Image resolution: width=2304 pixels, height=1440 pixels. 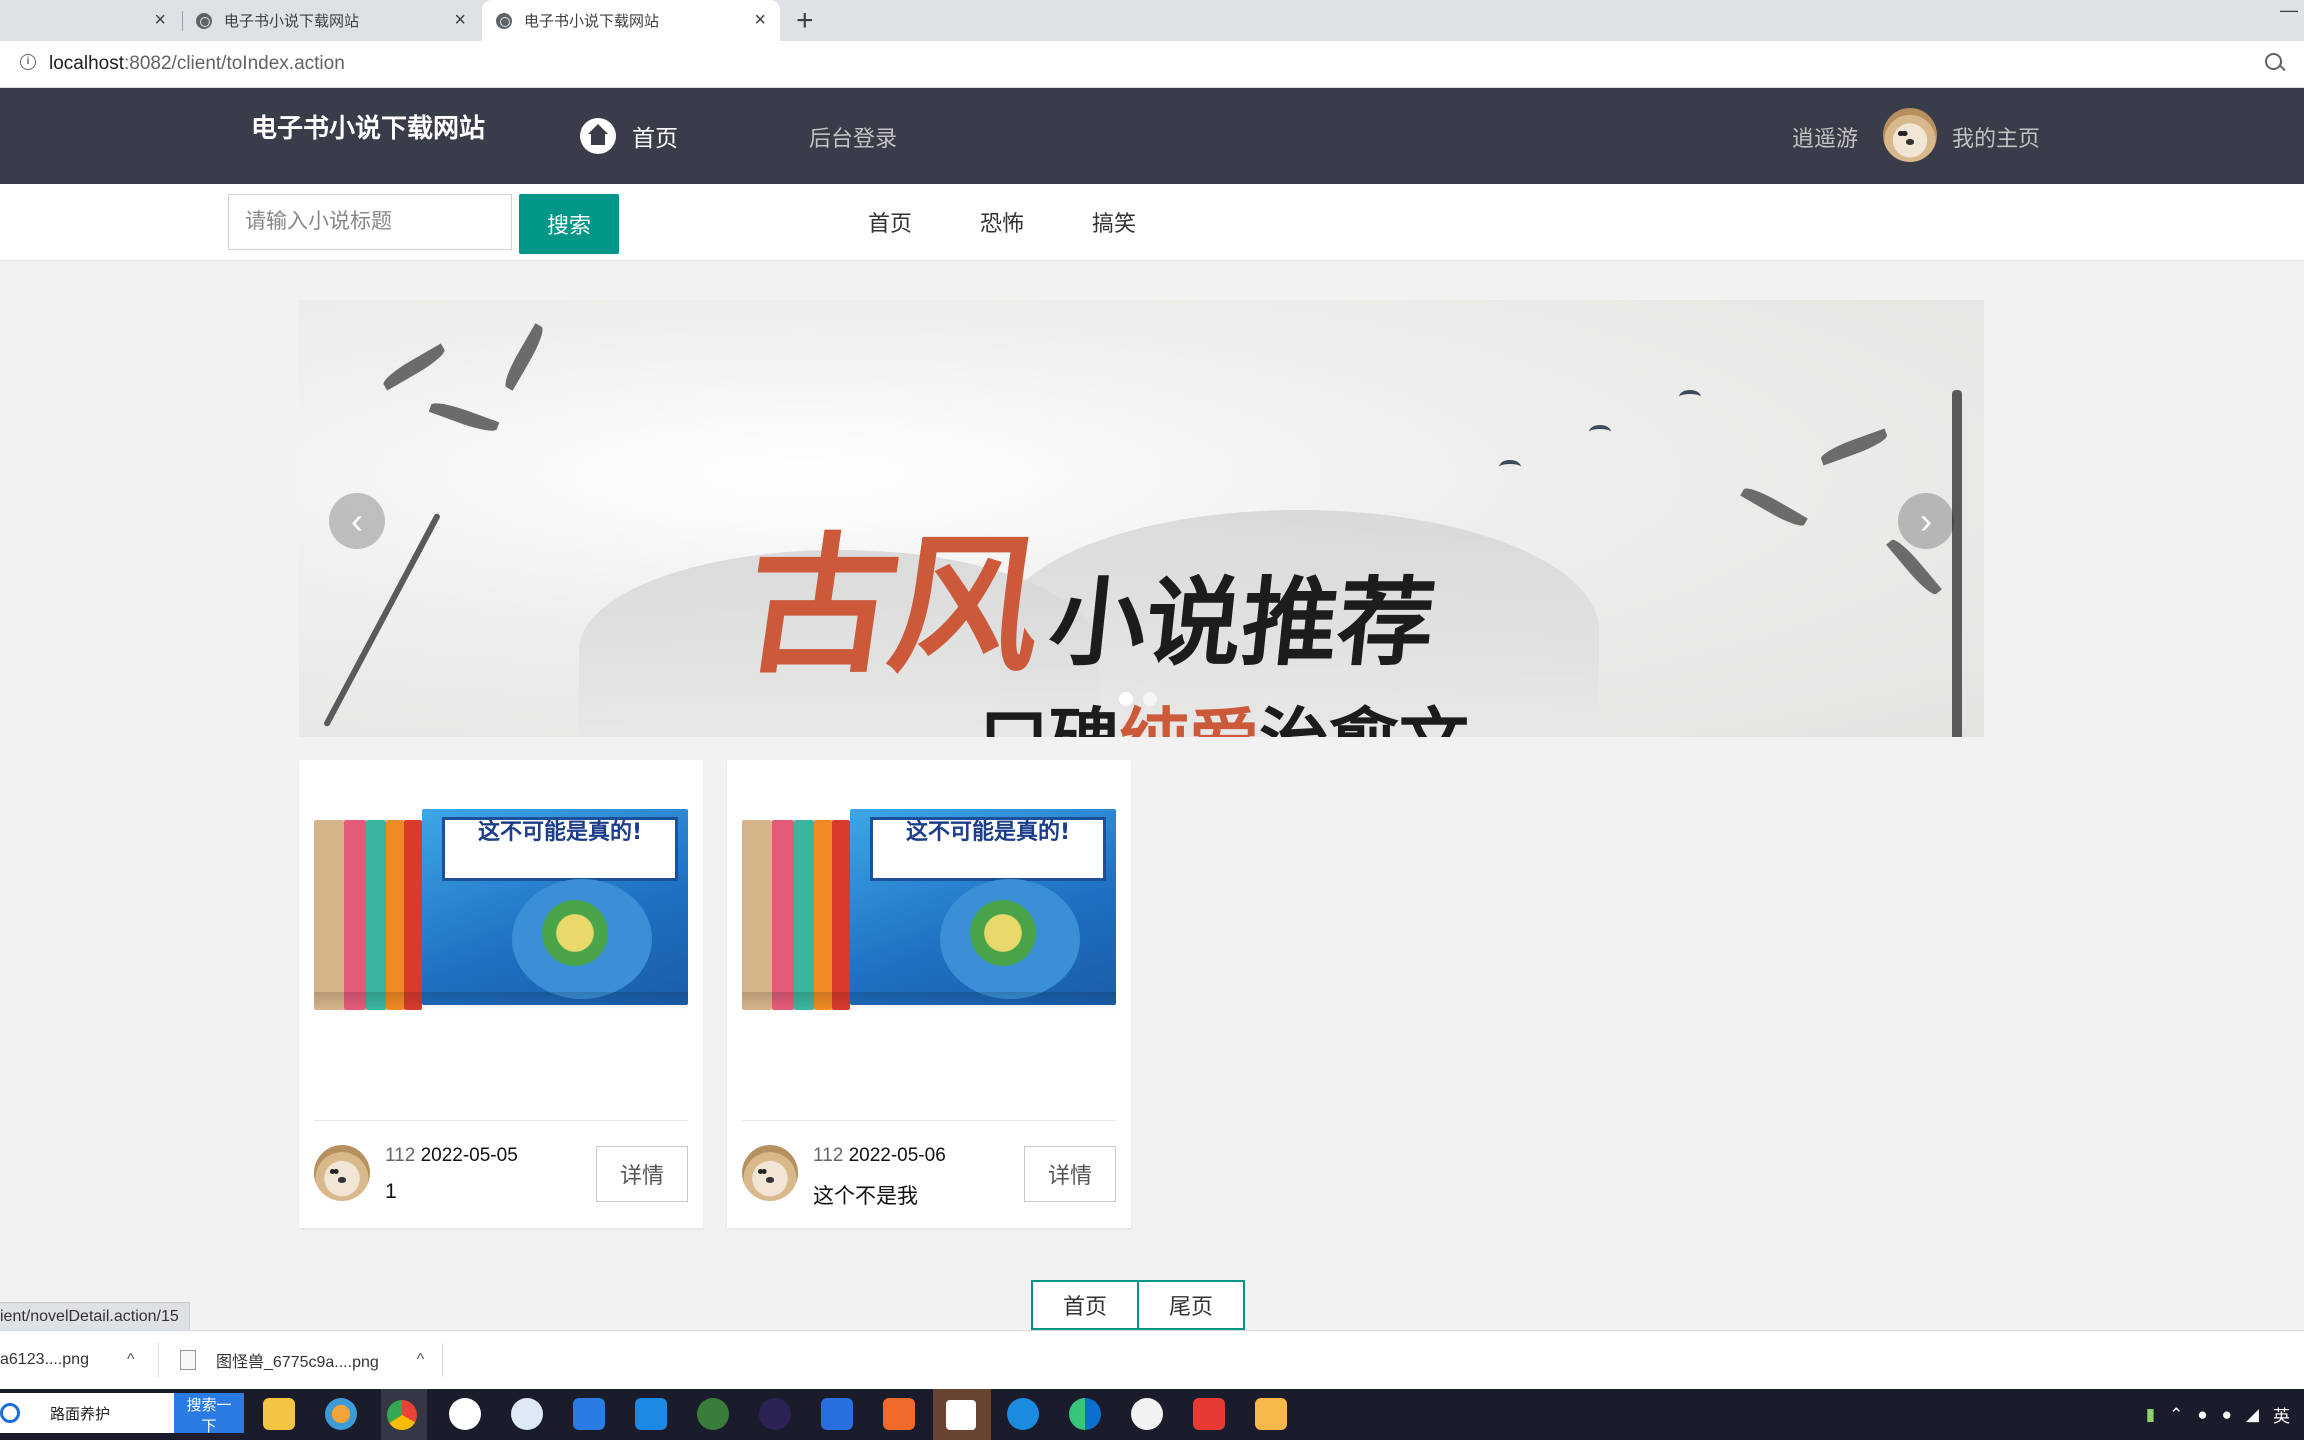 What do you see at coordinates (1114, 222) in the screenshot?
I see `category-comedy: 搞笑` at bounding box center [1114, 222].